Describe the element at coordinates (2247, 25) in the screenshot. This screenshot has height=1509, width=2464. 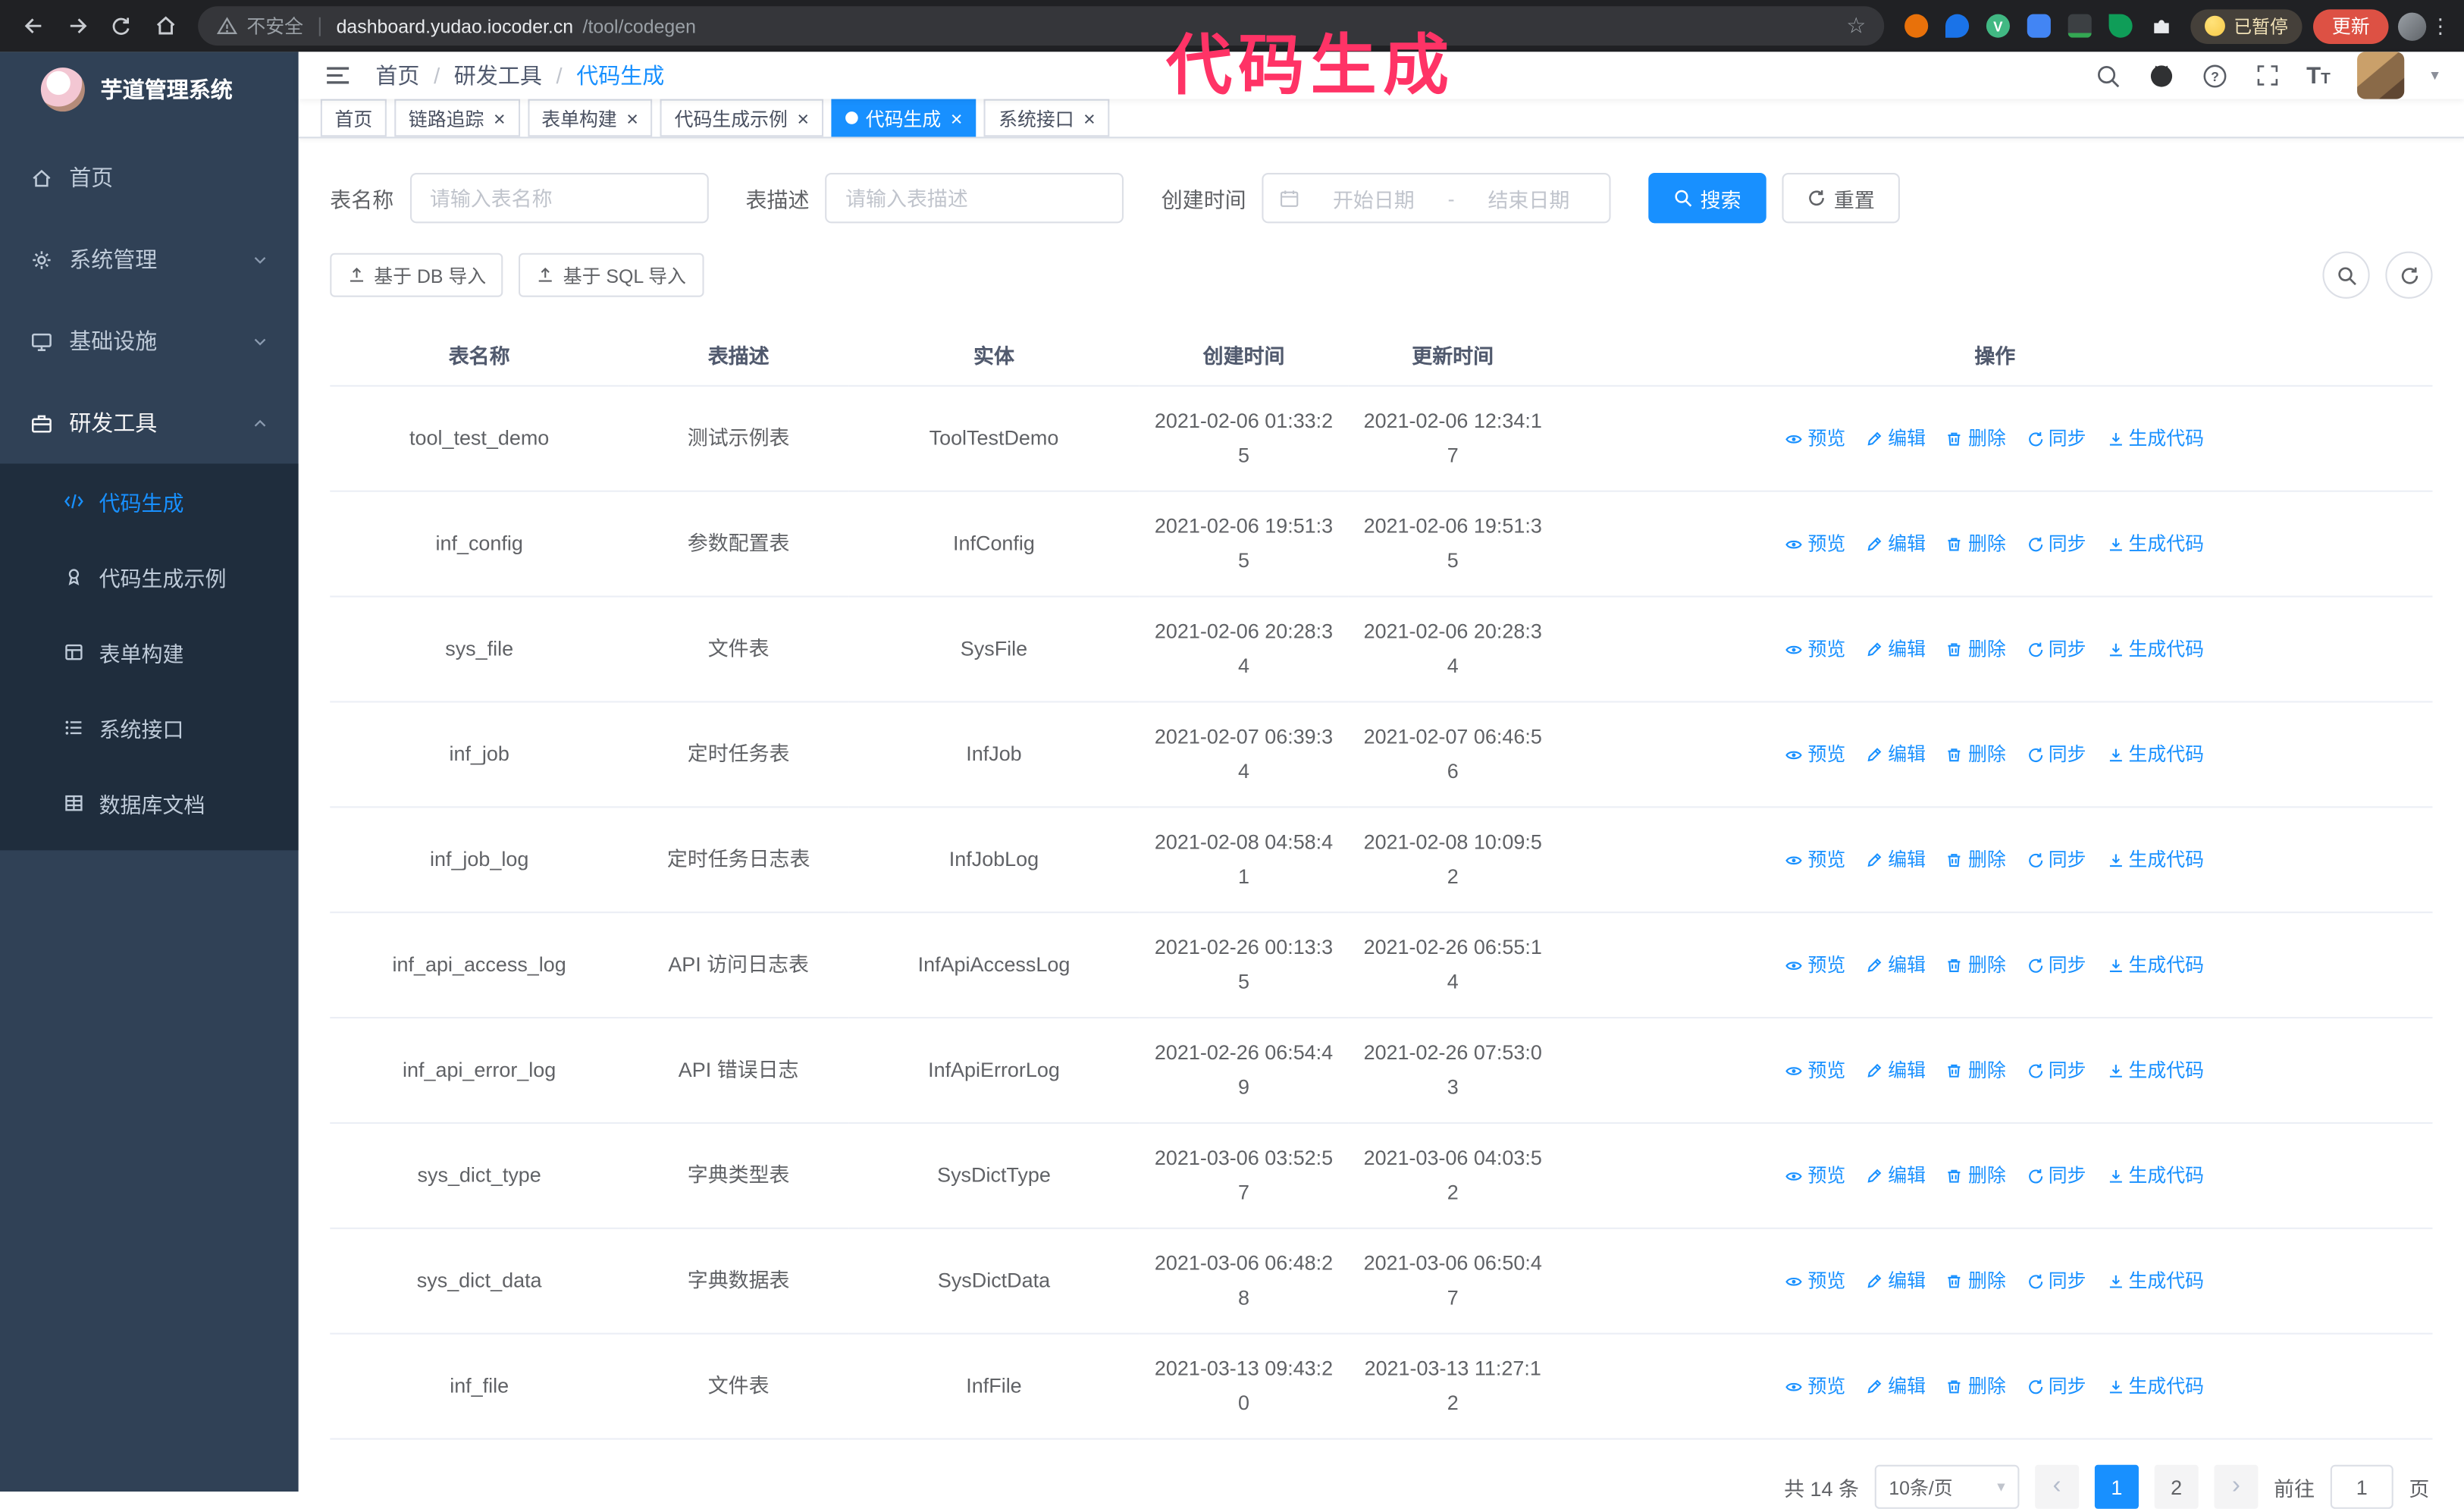
I see `paused-badge: 已暂停` at that location.